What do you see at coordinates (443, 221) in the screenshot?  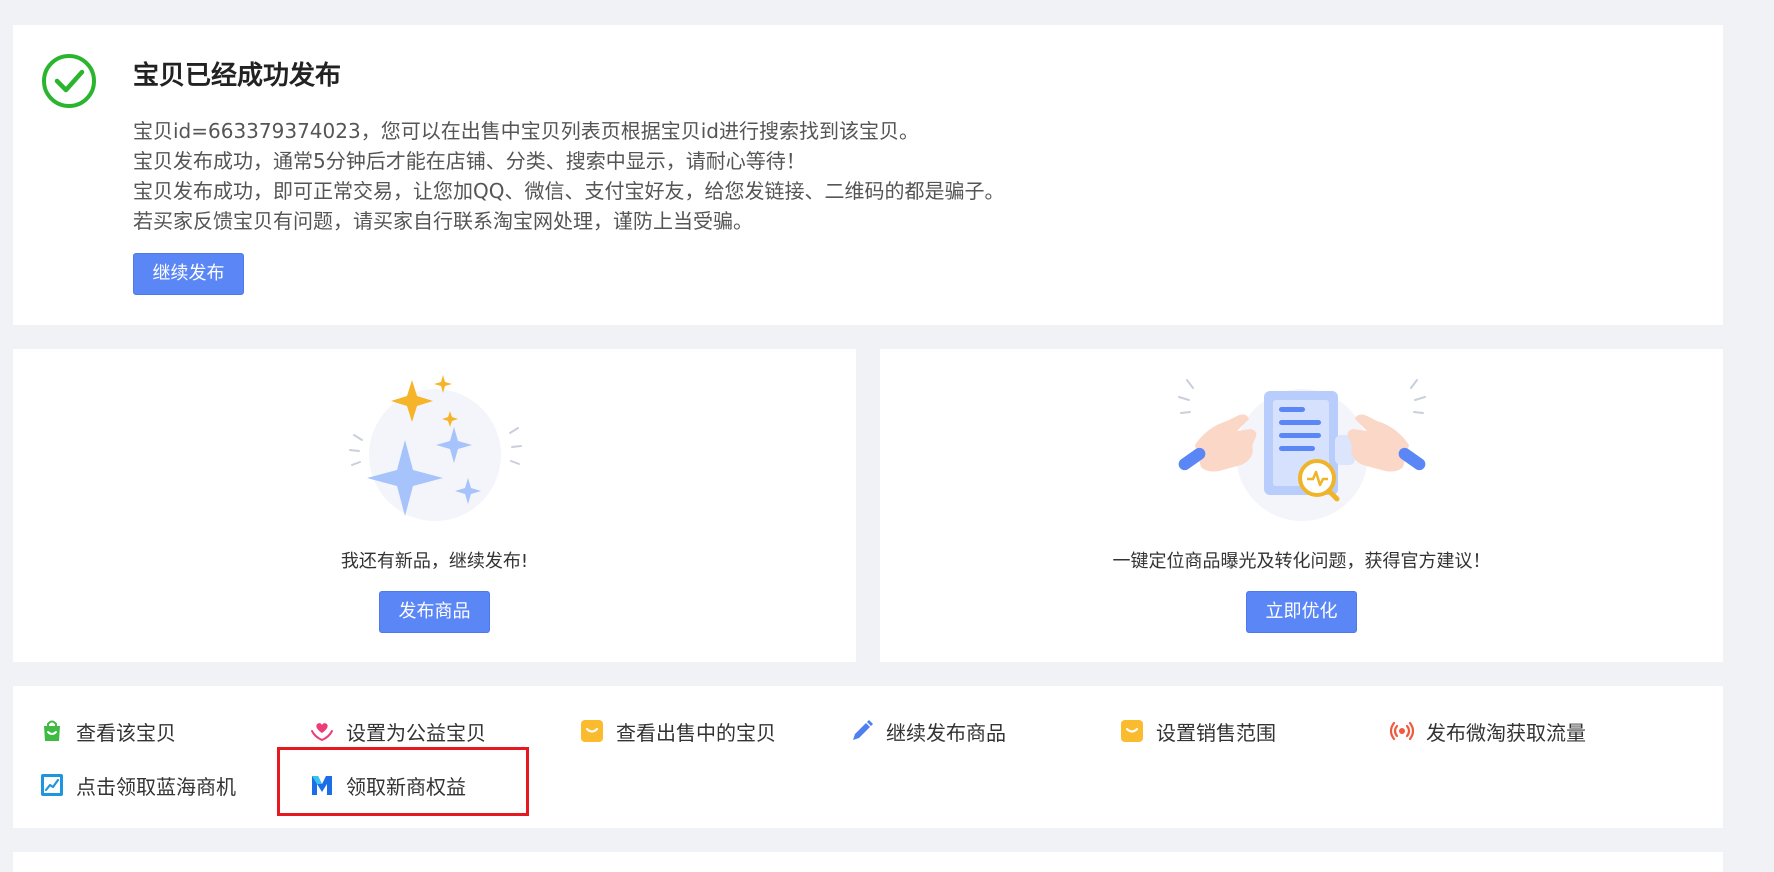 I see `success-message-line: 若买家反馈宝贝有问题，请买家自行联系淘宝网处理，谨防上当受骗。` at bounding box center [443, 221].